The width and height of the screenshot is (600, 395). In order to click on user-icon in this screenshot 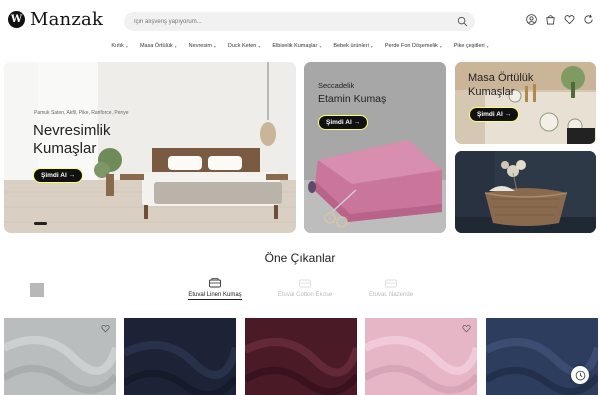, I will do `click(531, 19)`.